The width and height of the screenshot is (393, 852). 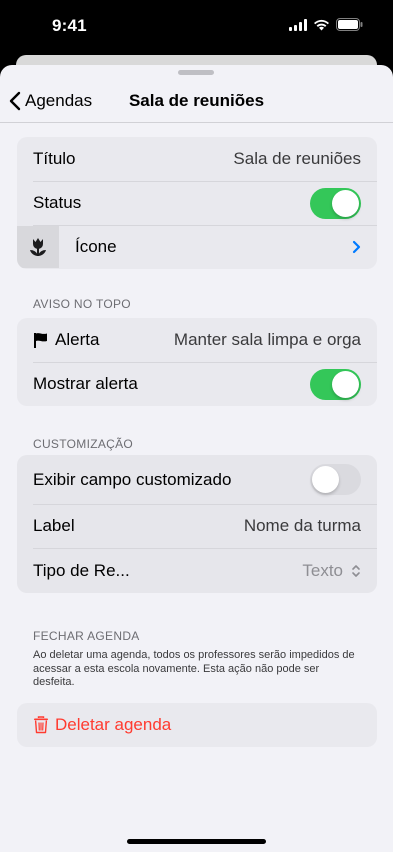 What do you see at coordinates (57, 202) in the screenshot?
I see `status-label: Status` at bounding box center [57, 202].